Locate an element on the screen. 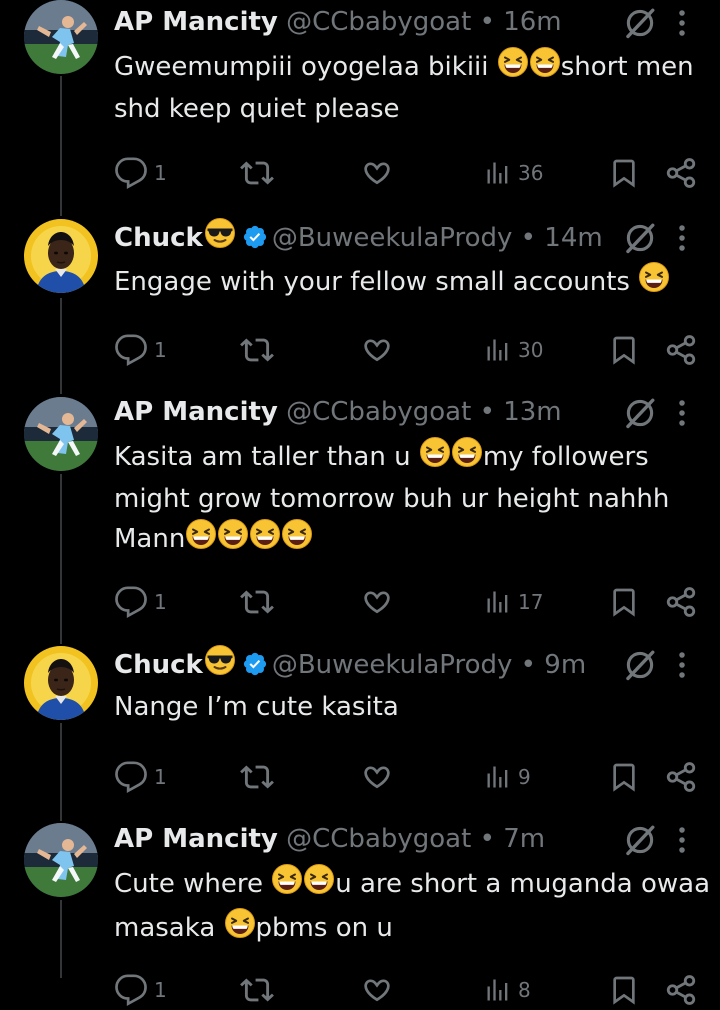  tweet-text-segment: short men is located at coordinates (627, 67).